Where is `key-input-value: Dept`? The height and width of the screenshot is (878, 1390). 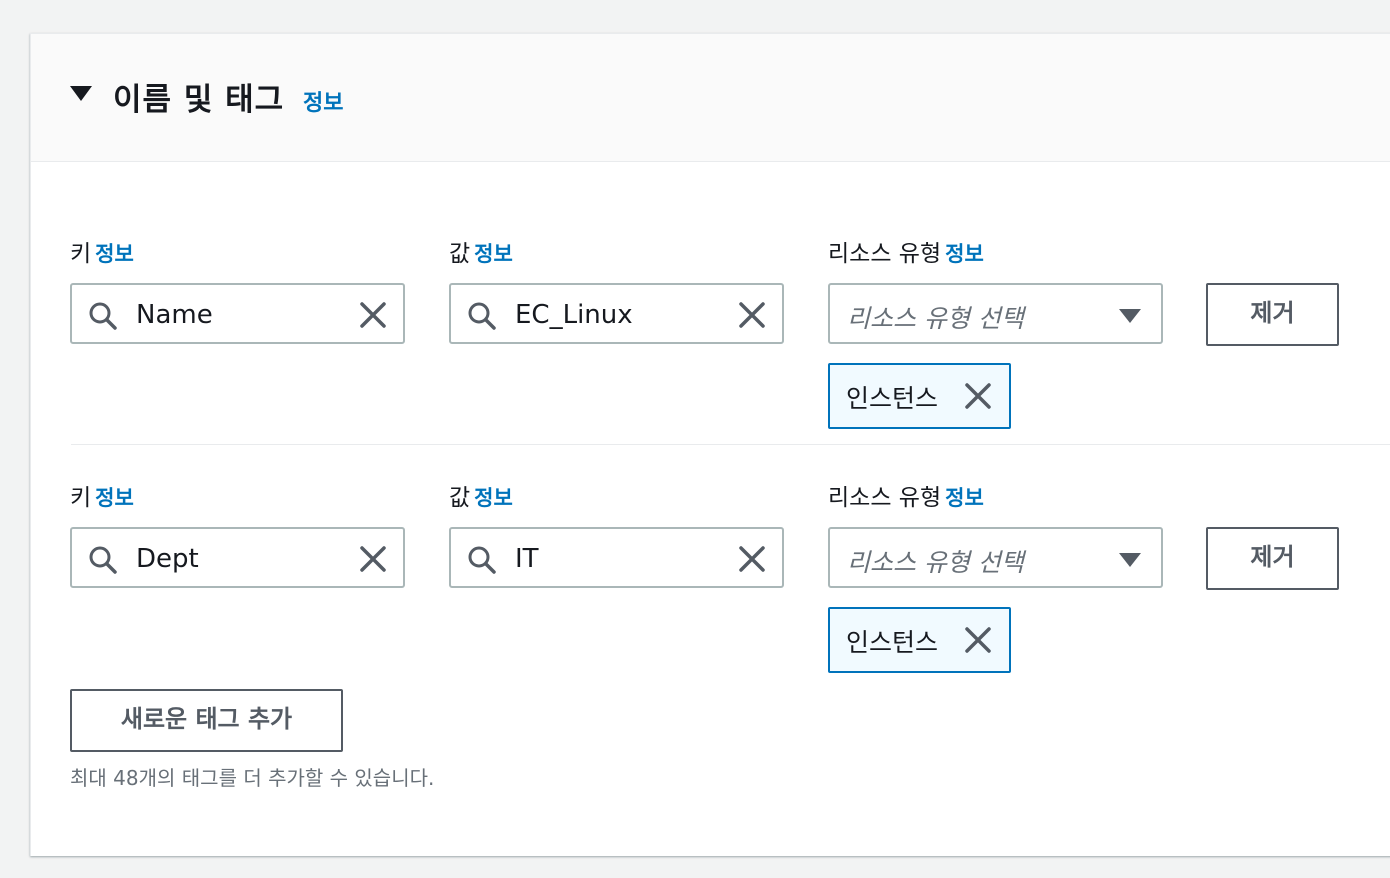 key-input-value: Dept is located at coordinates (167, 559).